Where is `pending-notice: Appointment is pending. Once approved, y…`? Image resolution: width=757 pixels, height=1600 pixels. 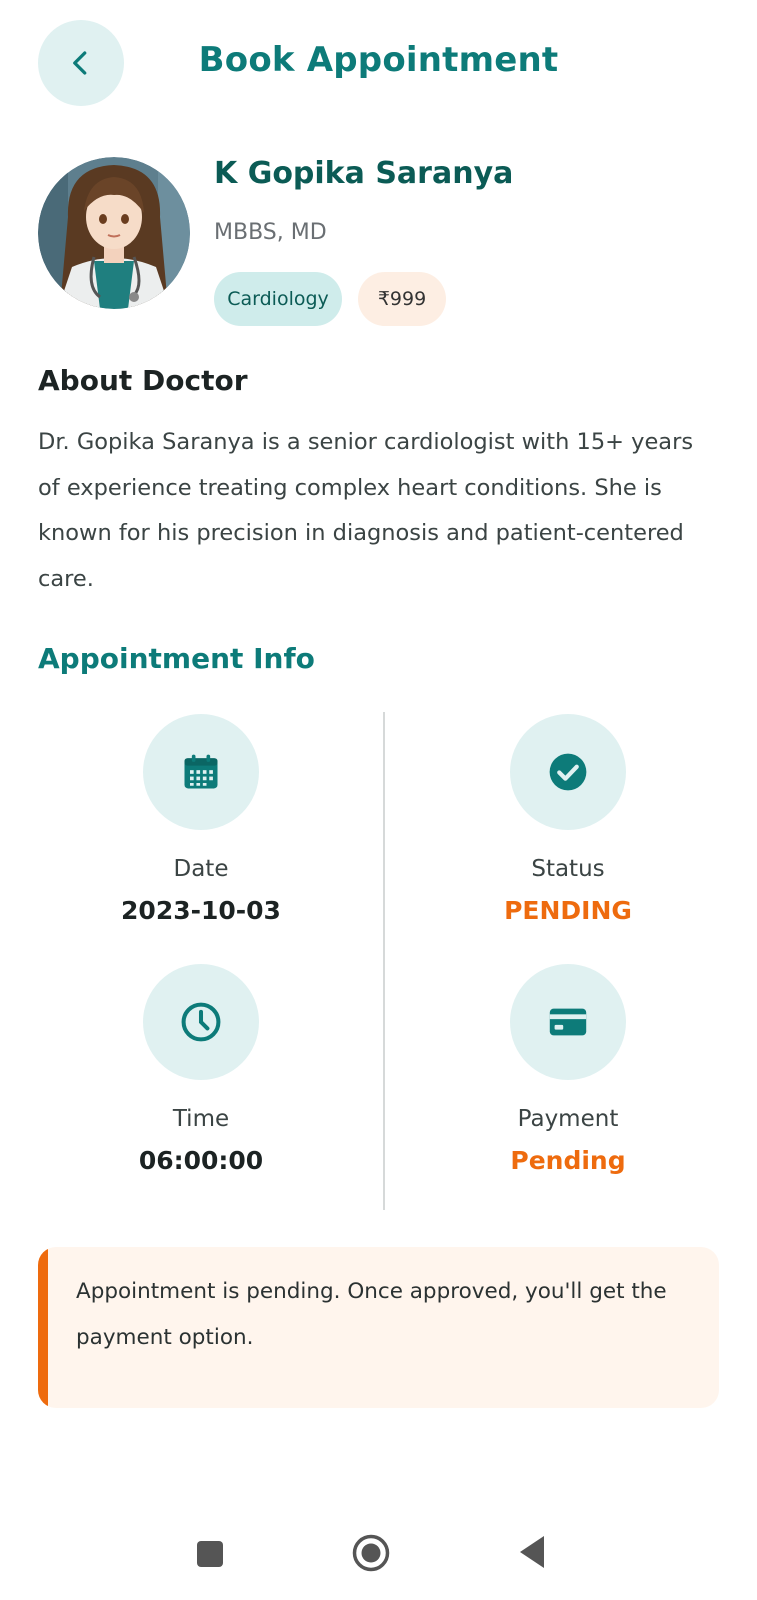
pending-notice: Appointment is pending. Once approved, y… is located at coordinates (378, 1327).